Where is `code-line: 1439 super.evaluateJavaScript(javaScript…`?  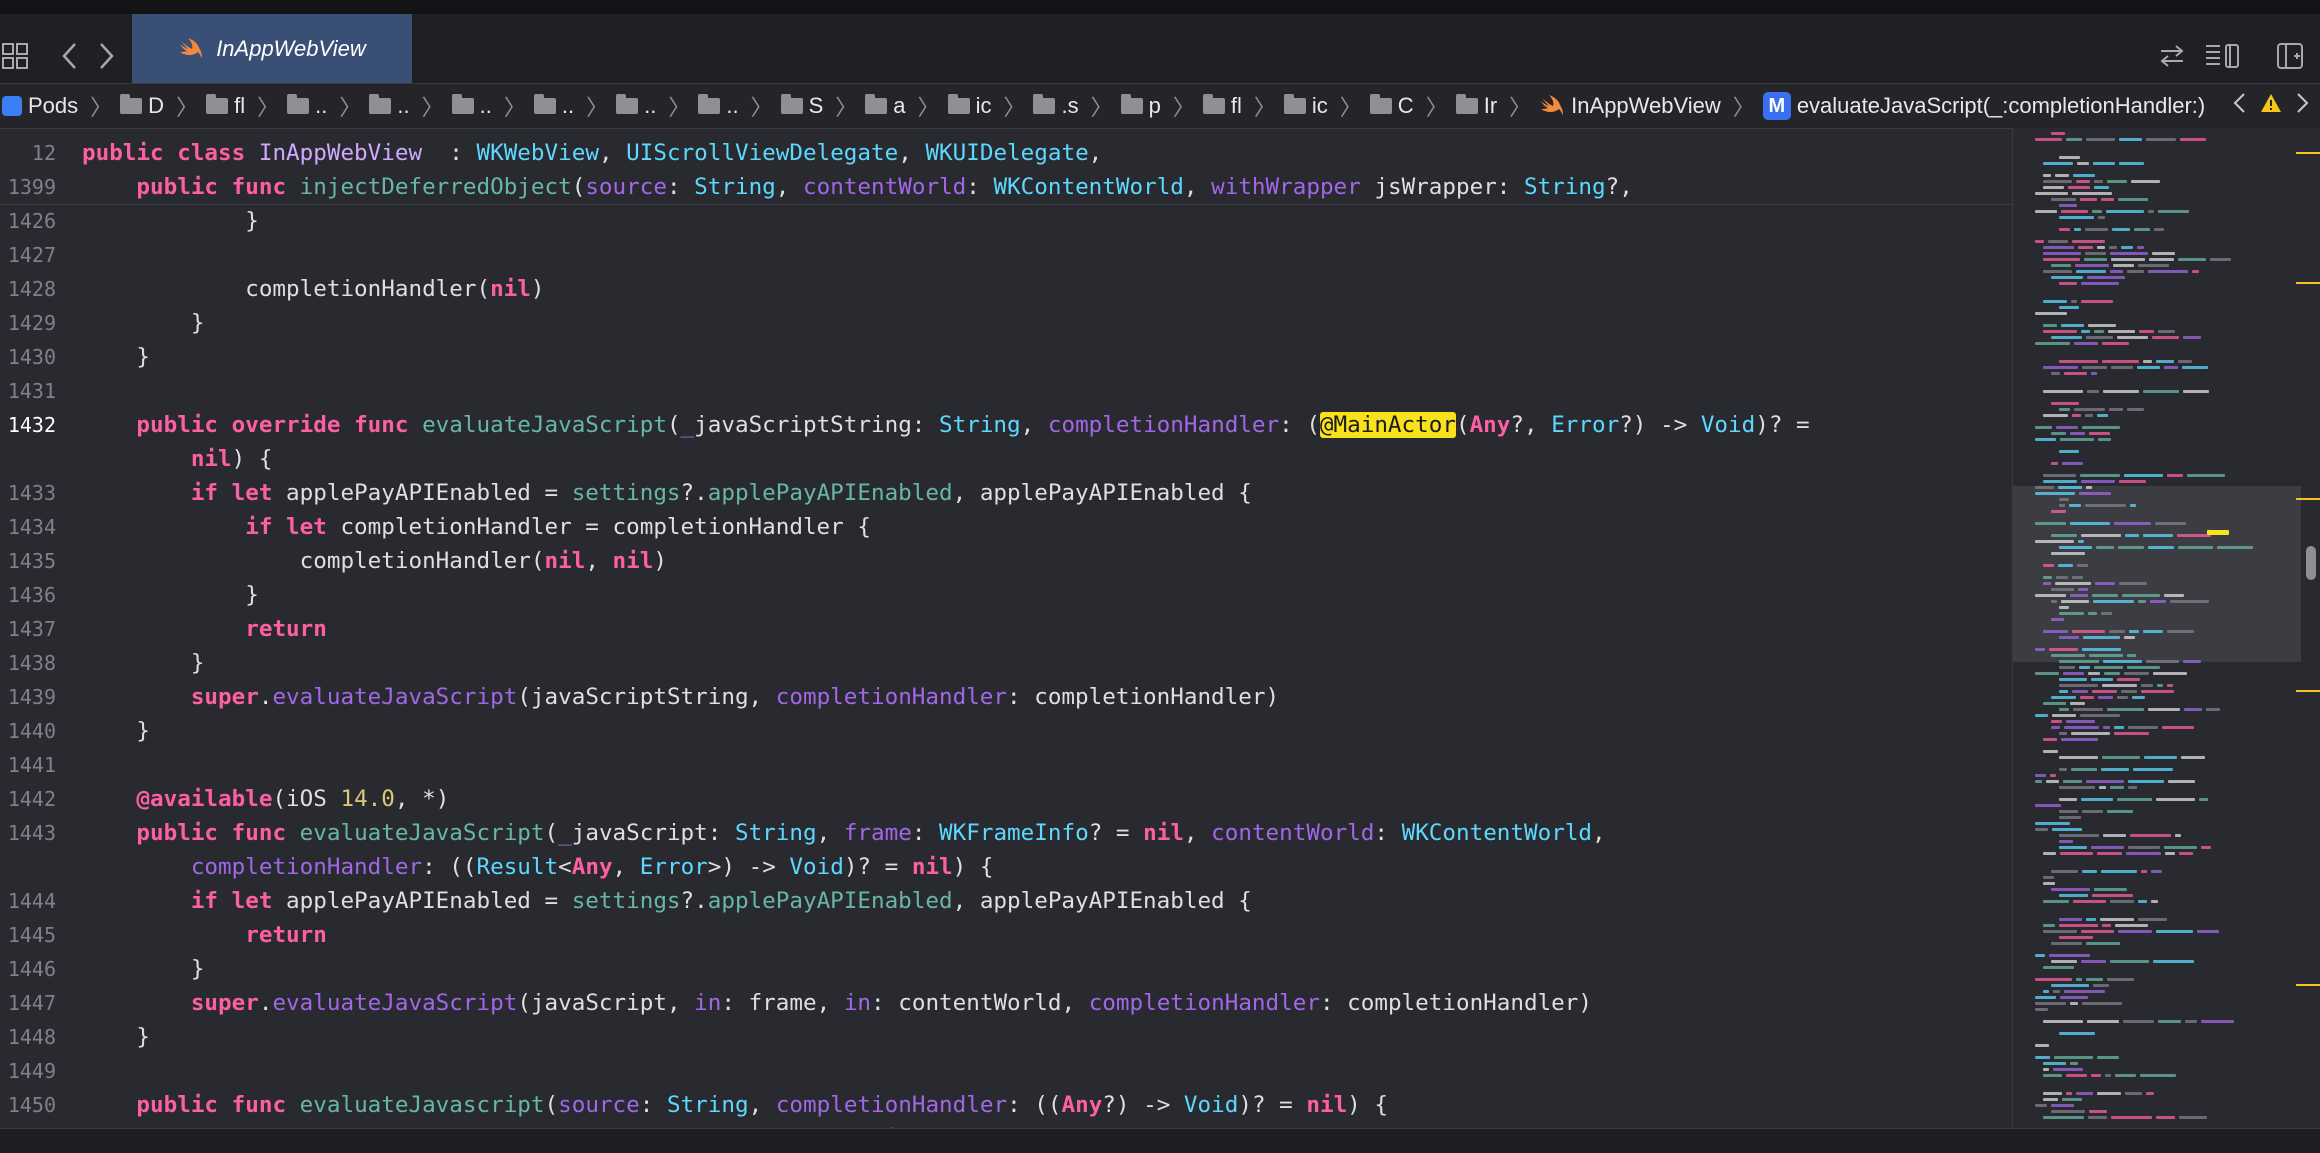 code-line: 1439 super.evaluateJavaScript(javaScript… is located at coordinates (1006, 697).